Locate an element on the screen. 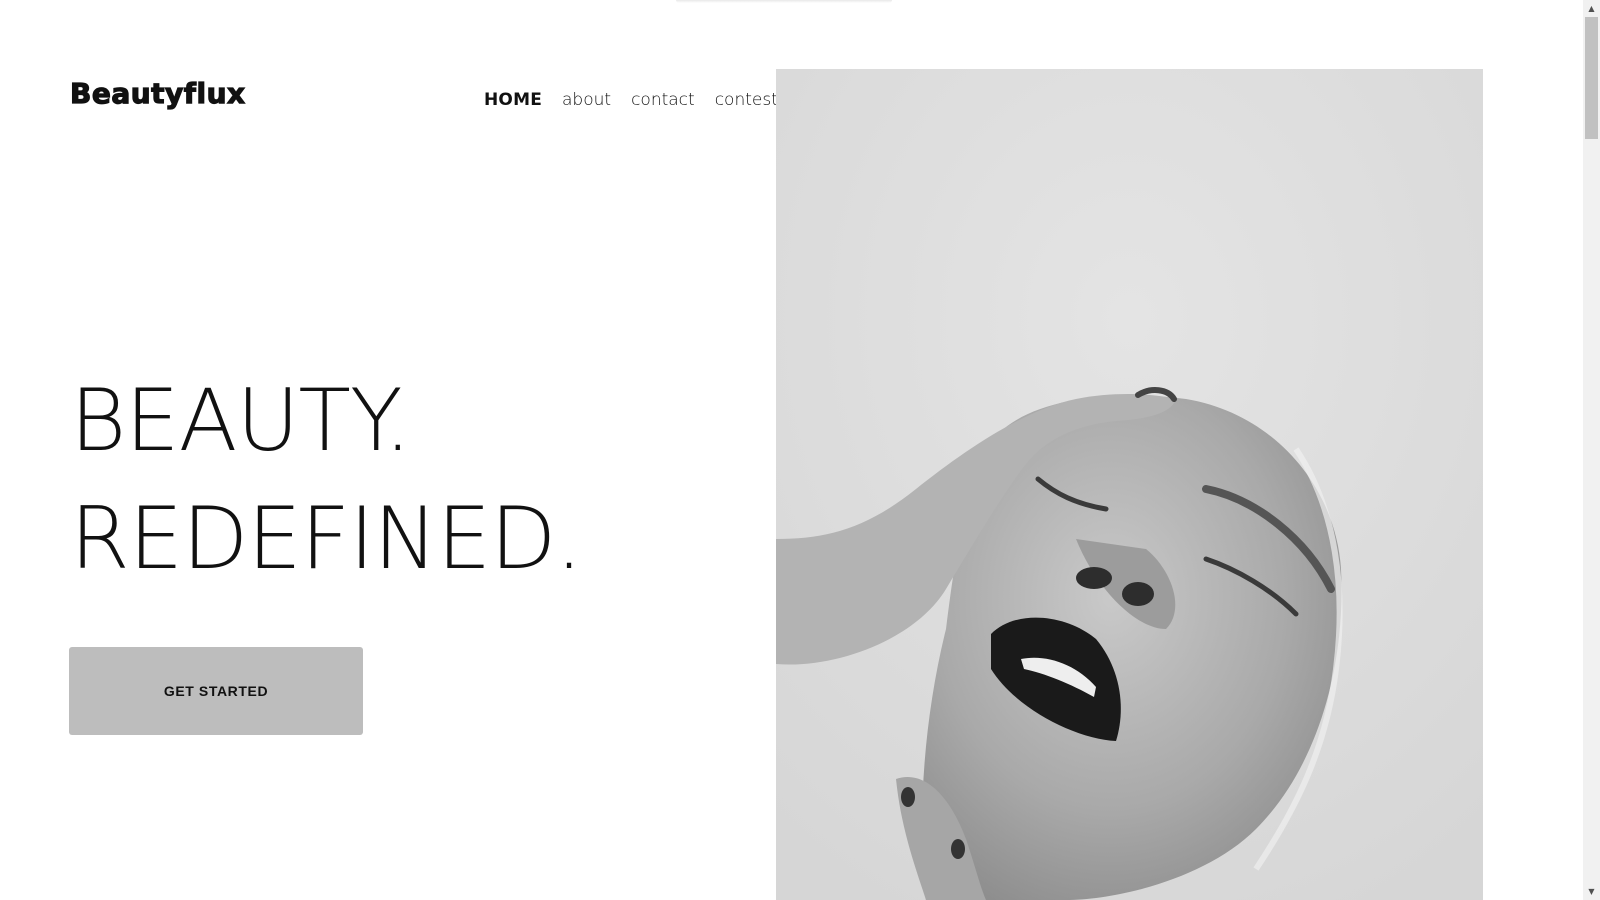  hero-headline: BEAUTY. REDEFINED. is located at coordinates (326, 480).